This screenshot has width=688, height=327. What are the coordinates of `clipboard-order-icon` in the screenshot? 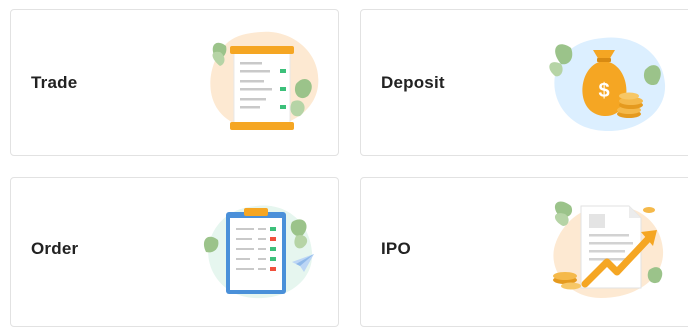 It's located at (258, 252).